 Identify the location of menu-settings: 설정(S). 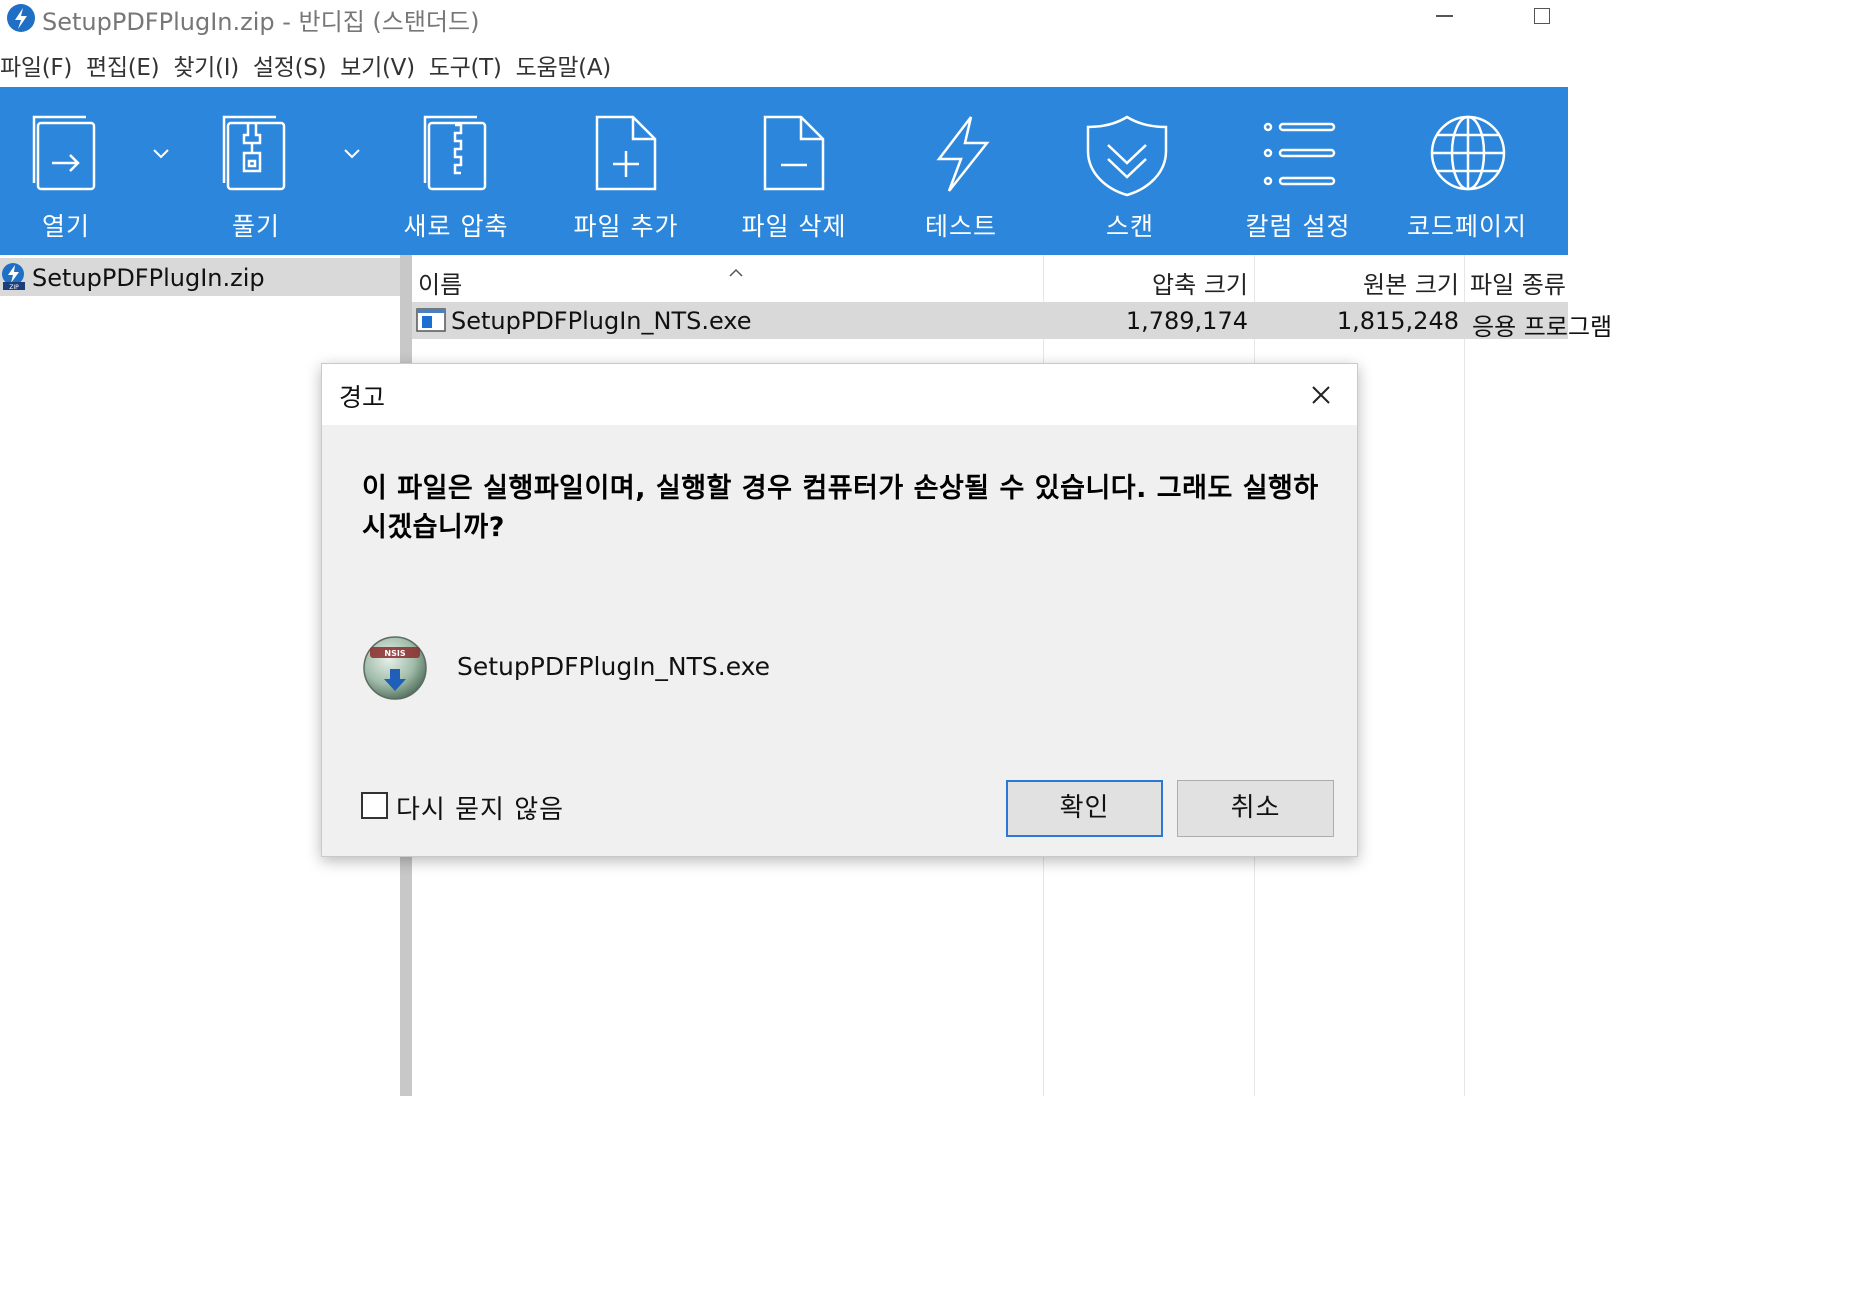
(290, 67).